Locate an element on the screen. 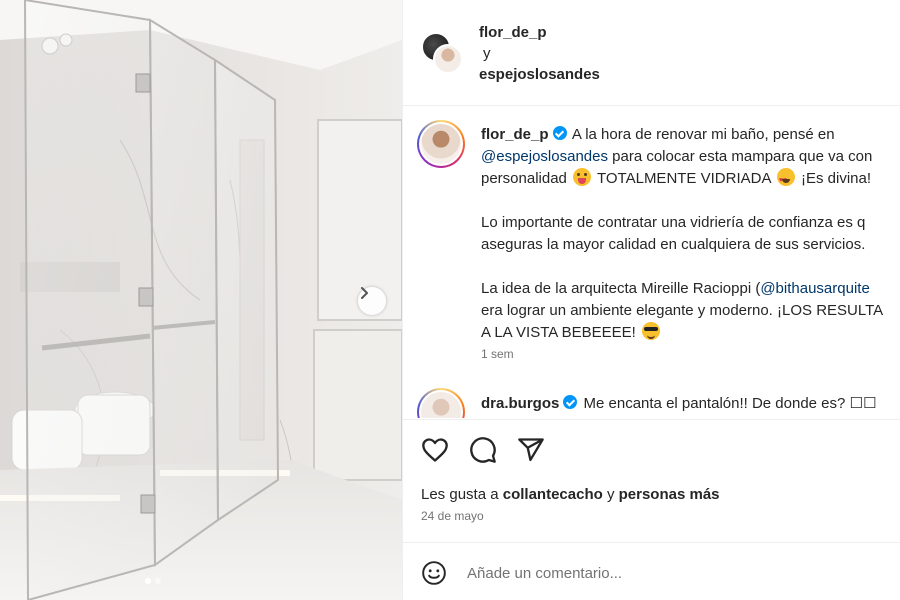 The height and width of the screenshot is (600, 900). comment-input is located at coordinates (677, 573).